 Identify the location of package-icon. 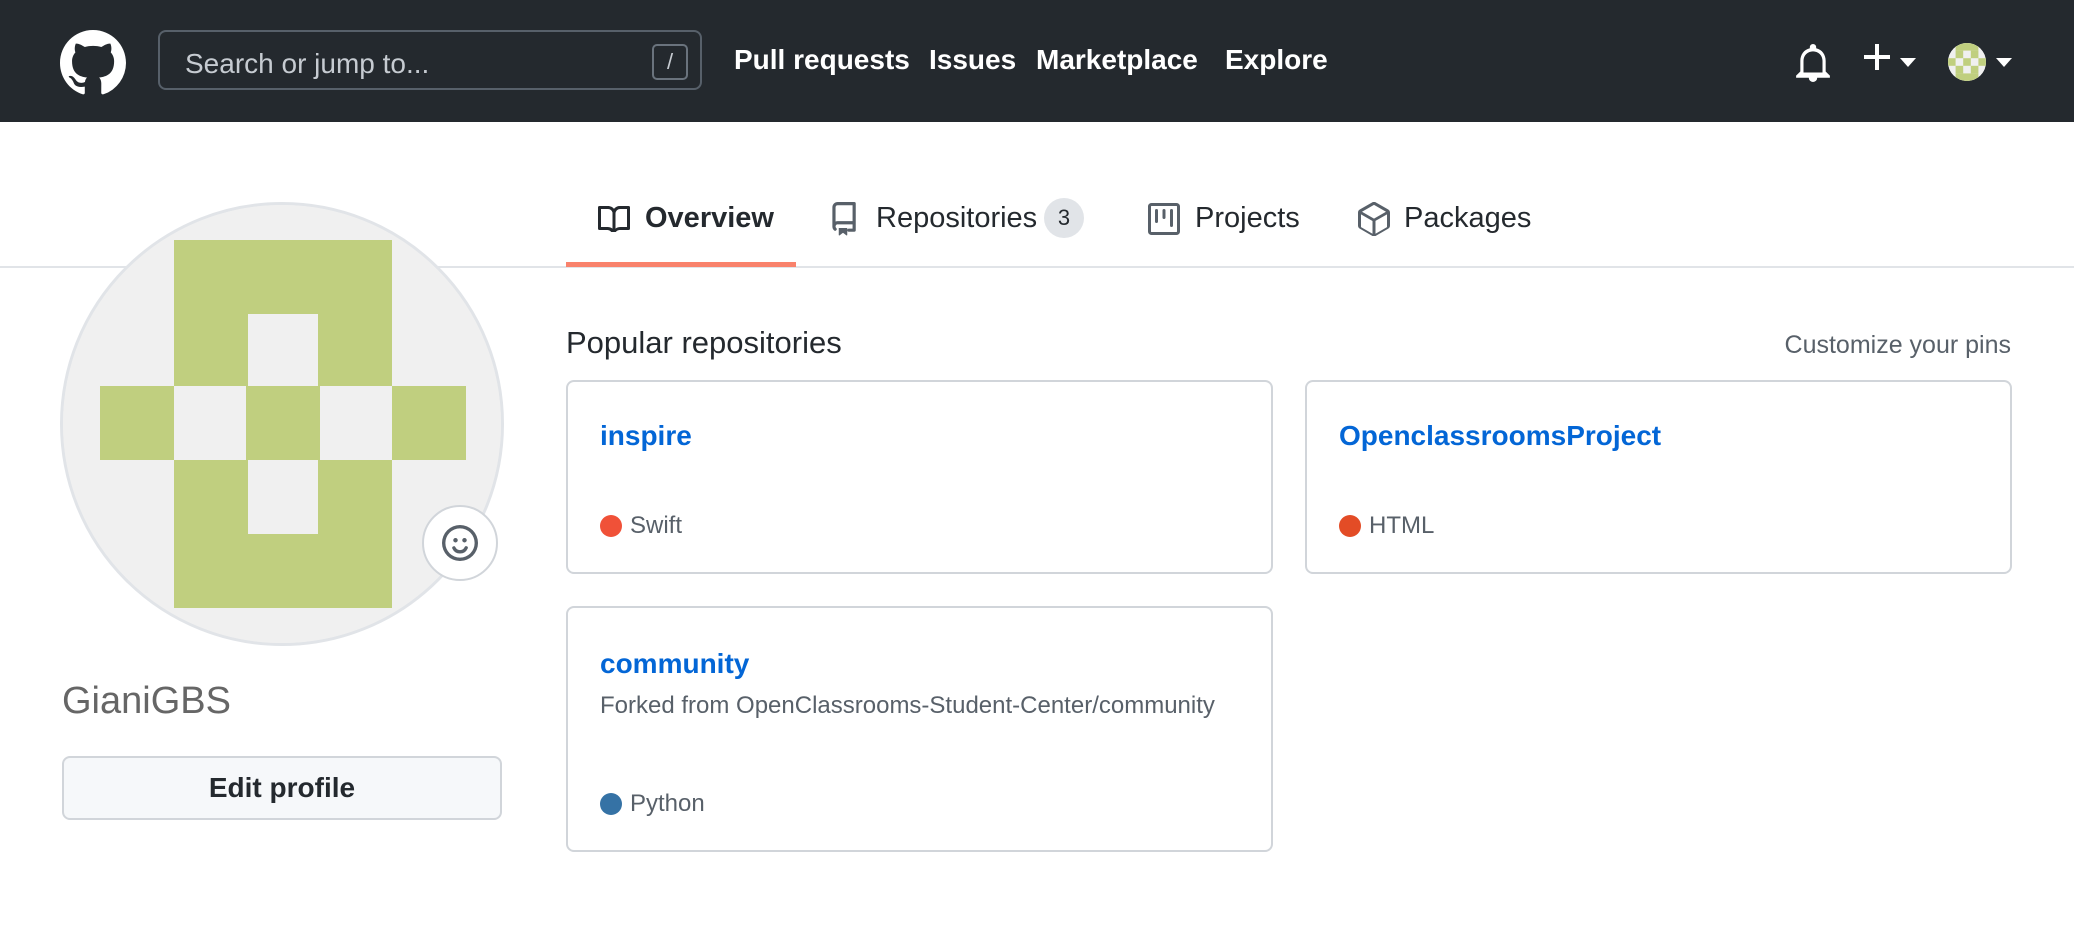
(1374, 219).